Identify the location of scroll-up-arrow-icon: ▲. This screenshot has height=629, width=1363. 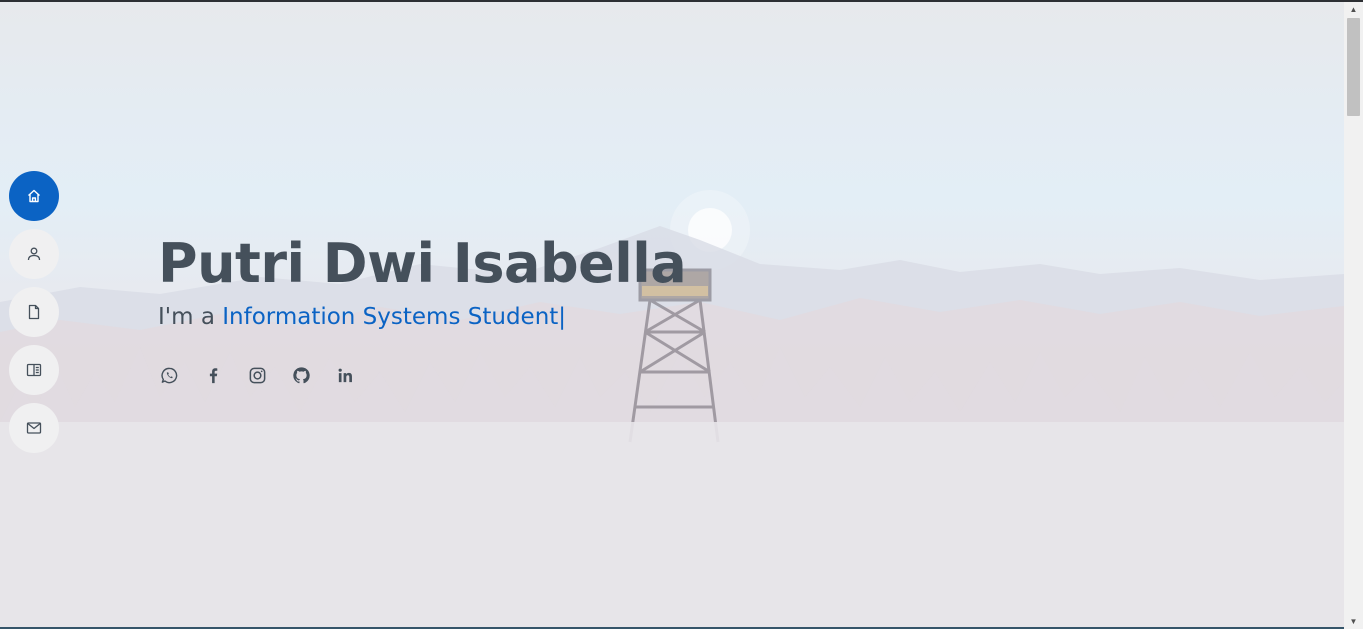
(1353, 9).